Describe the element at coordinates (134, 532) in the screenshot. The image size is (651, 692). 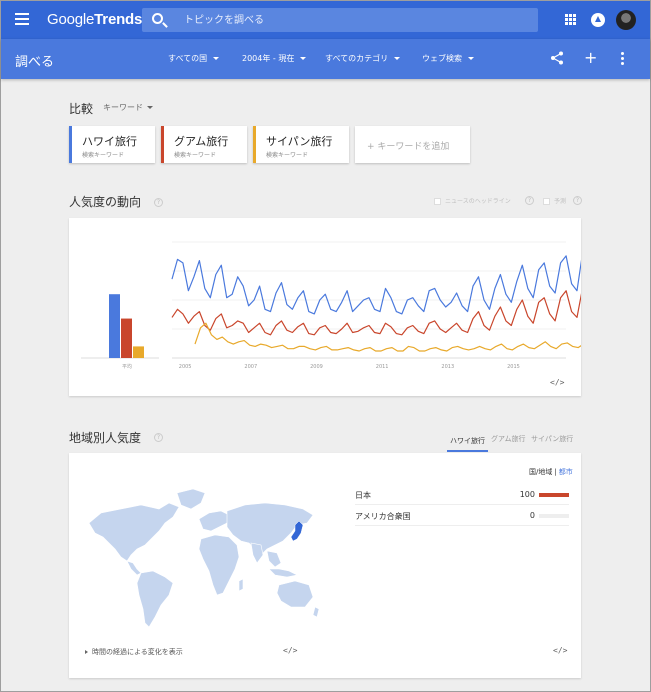
I see `map-north-america` at that location.